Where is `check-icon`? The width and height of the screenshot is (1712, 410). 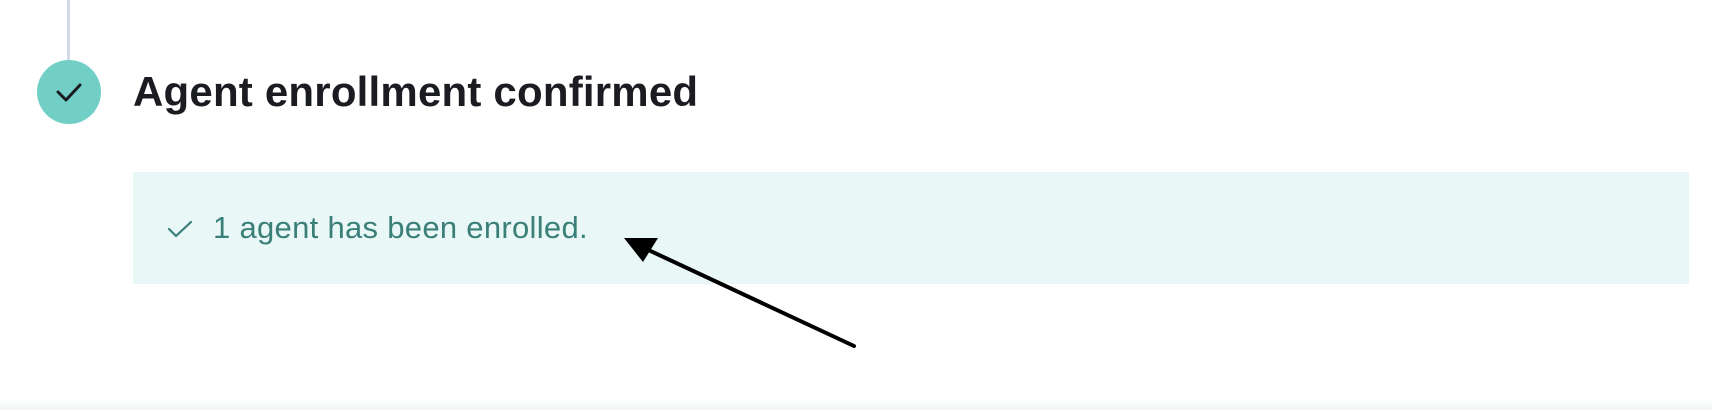 check-icon is located at coordinates (69, 92).